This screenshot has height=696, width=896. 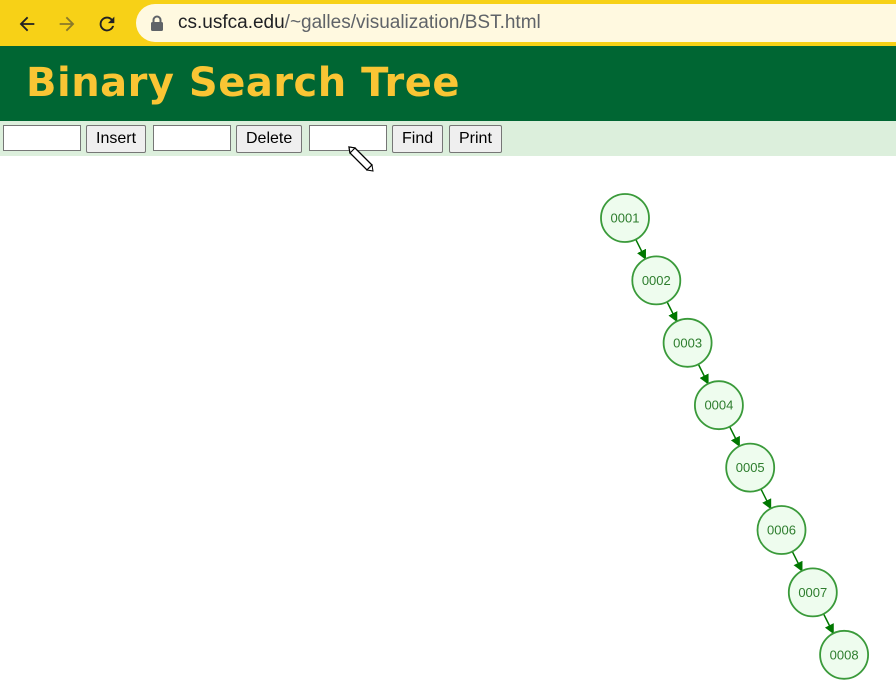 I want to click on tree-node-label: 0007, so click(x=812, y=592).